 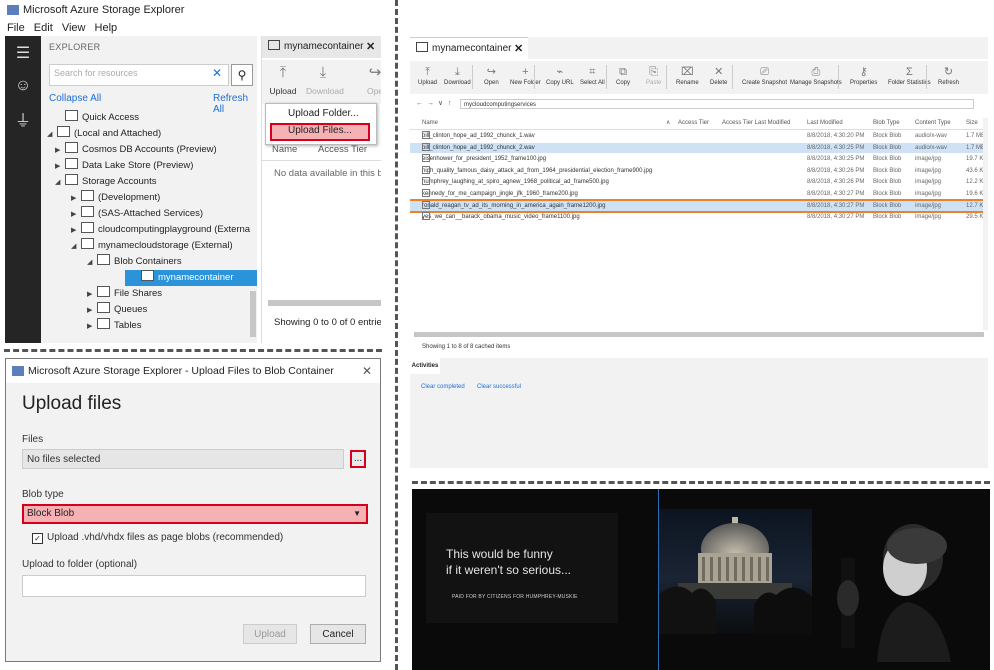 What do you see at coordinates (115, 198) in the screenshot?
I see `tree-item: ▶ (Development)` at bounding box center [115, 198].